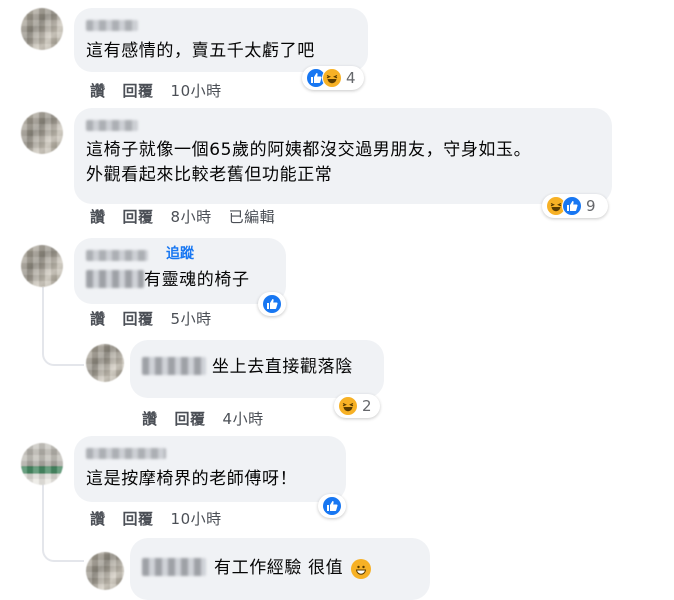 The image size is (674, 600). I want to click on comment-bubble: 有工作經驗 很值, so click(280, 569).